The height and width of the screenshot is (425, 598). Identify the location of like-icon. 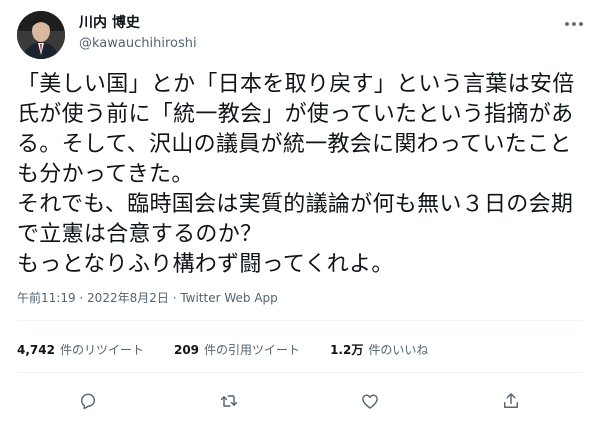
(370, 401).